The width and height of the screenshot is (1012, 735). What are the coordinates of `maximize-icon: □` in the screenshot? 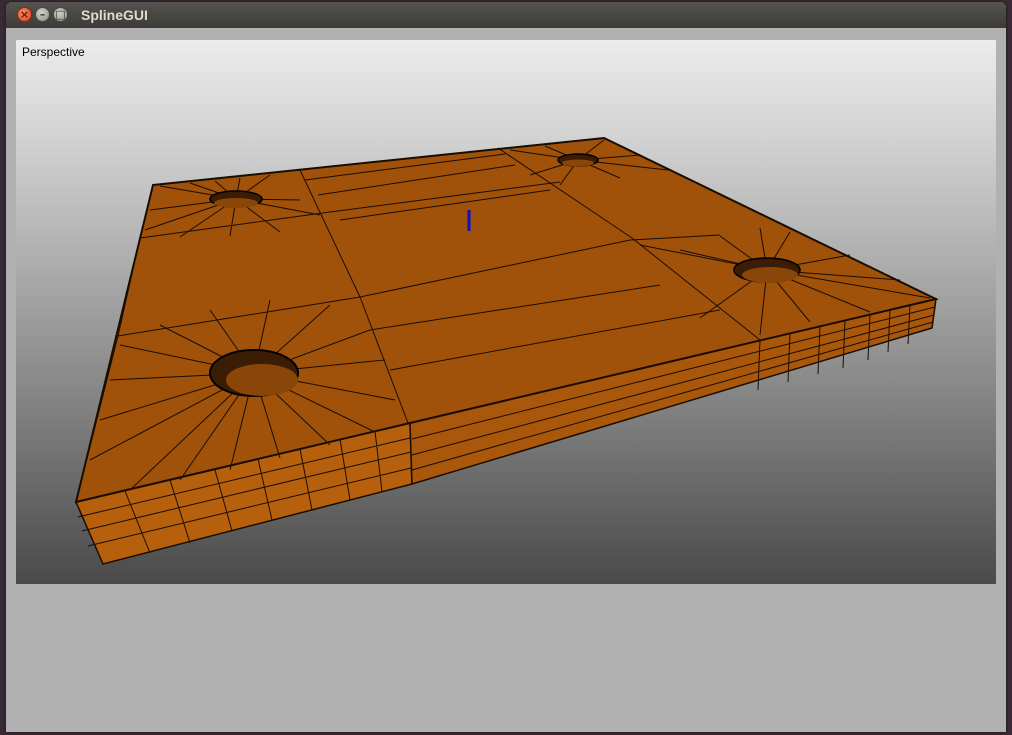 It's located at (60, 14).